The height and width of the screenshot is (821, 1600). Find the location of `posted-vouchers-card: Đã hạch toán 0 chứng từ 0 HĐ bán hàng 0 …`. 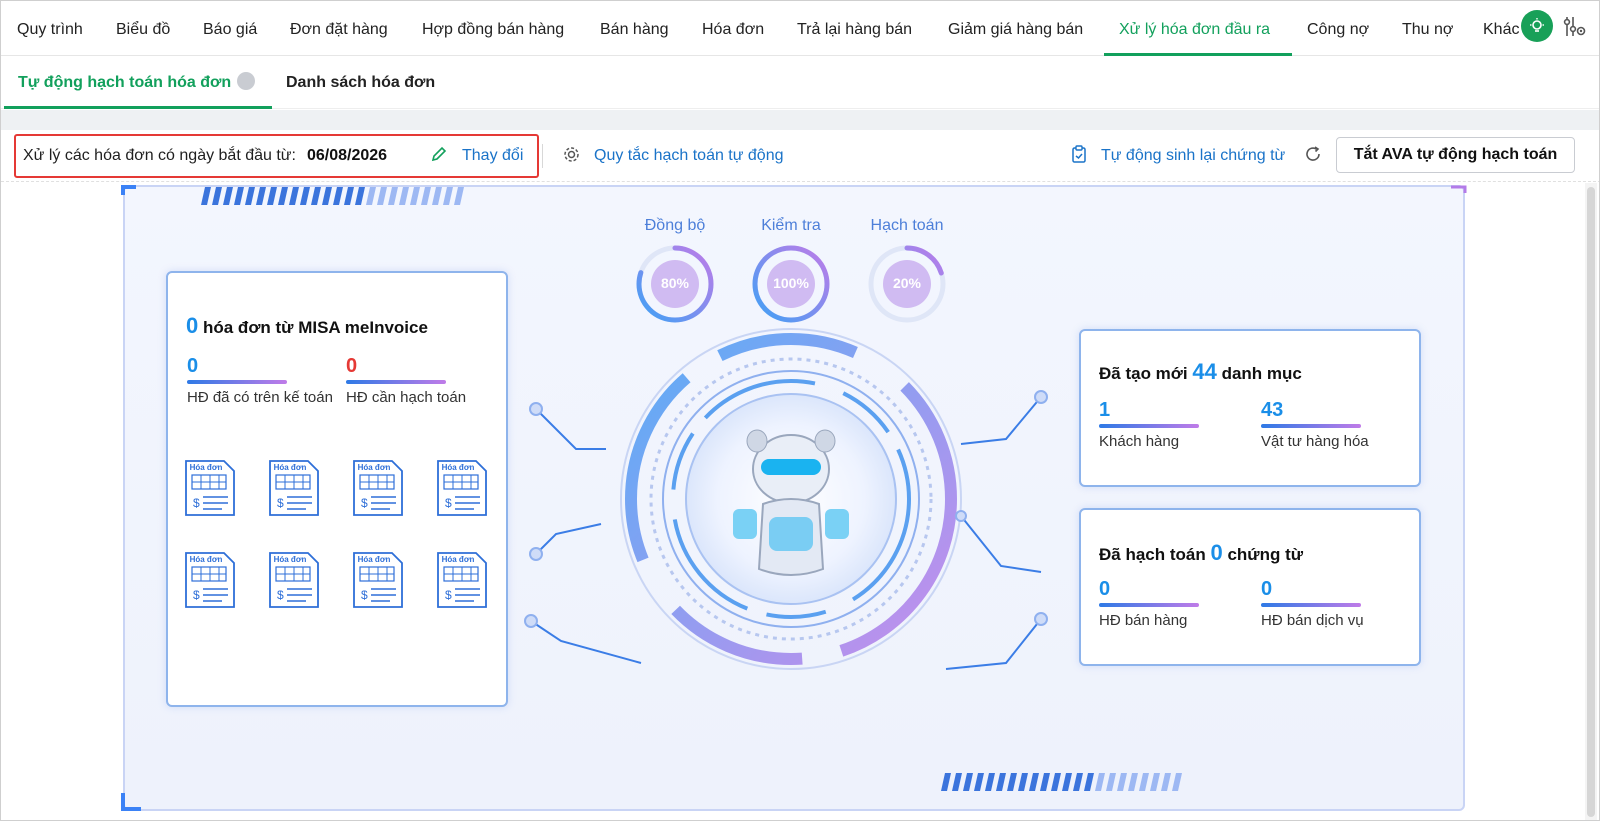

posted-vouchers-card: Đã hạch toán 0 chứng từ 0 HĐ bán hàng 0 … is located at coordinates (1250, 587).